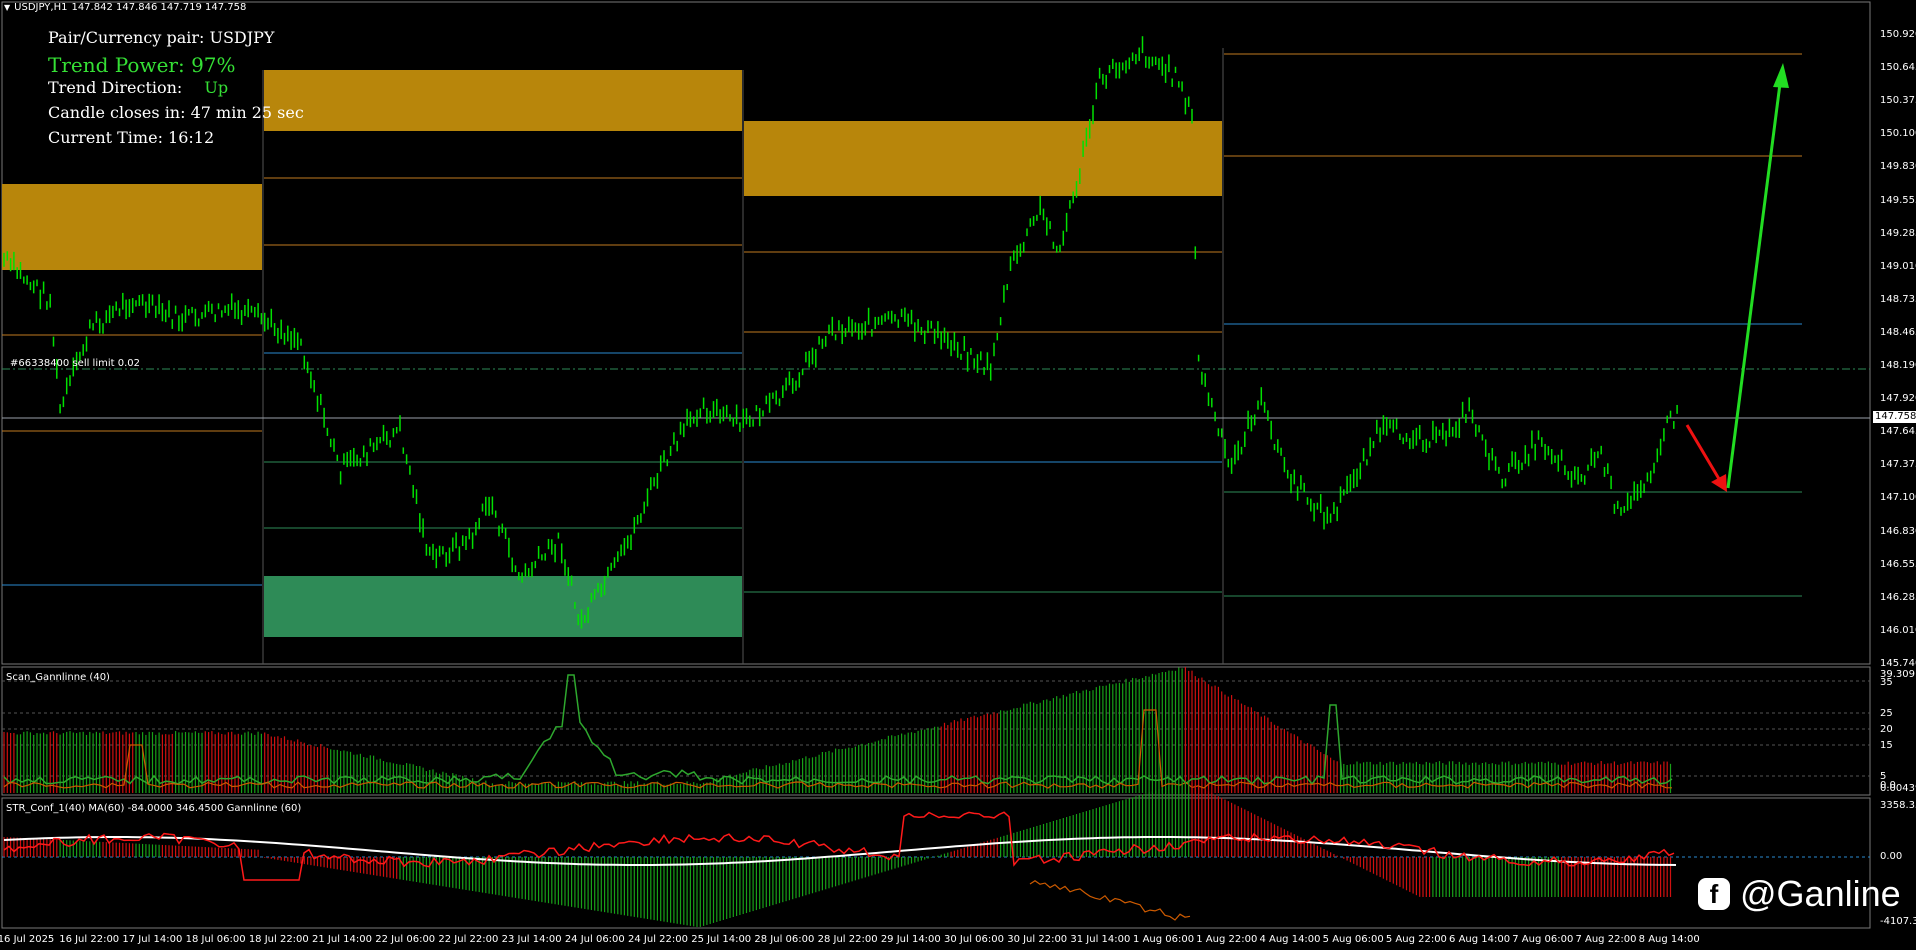 The height and width of the screenshot is (950, 1916). What do you see at coordinates (1898, 597) in the screenshot?
I see `price-axis-label: 146.285` at bounding box center [1898, 597].